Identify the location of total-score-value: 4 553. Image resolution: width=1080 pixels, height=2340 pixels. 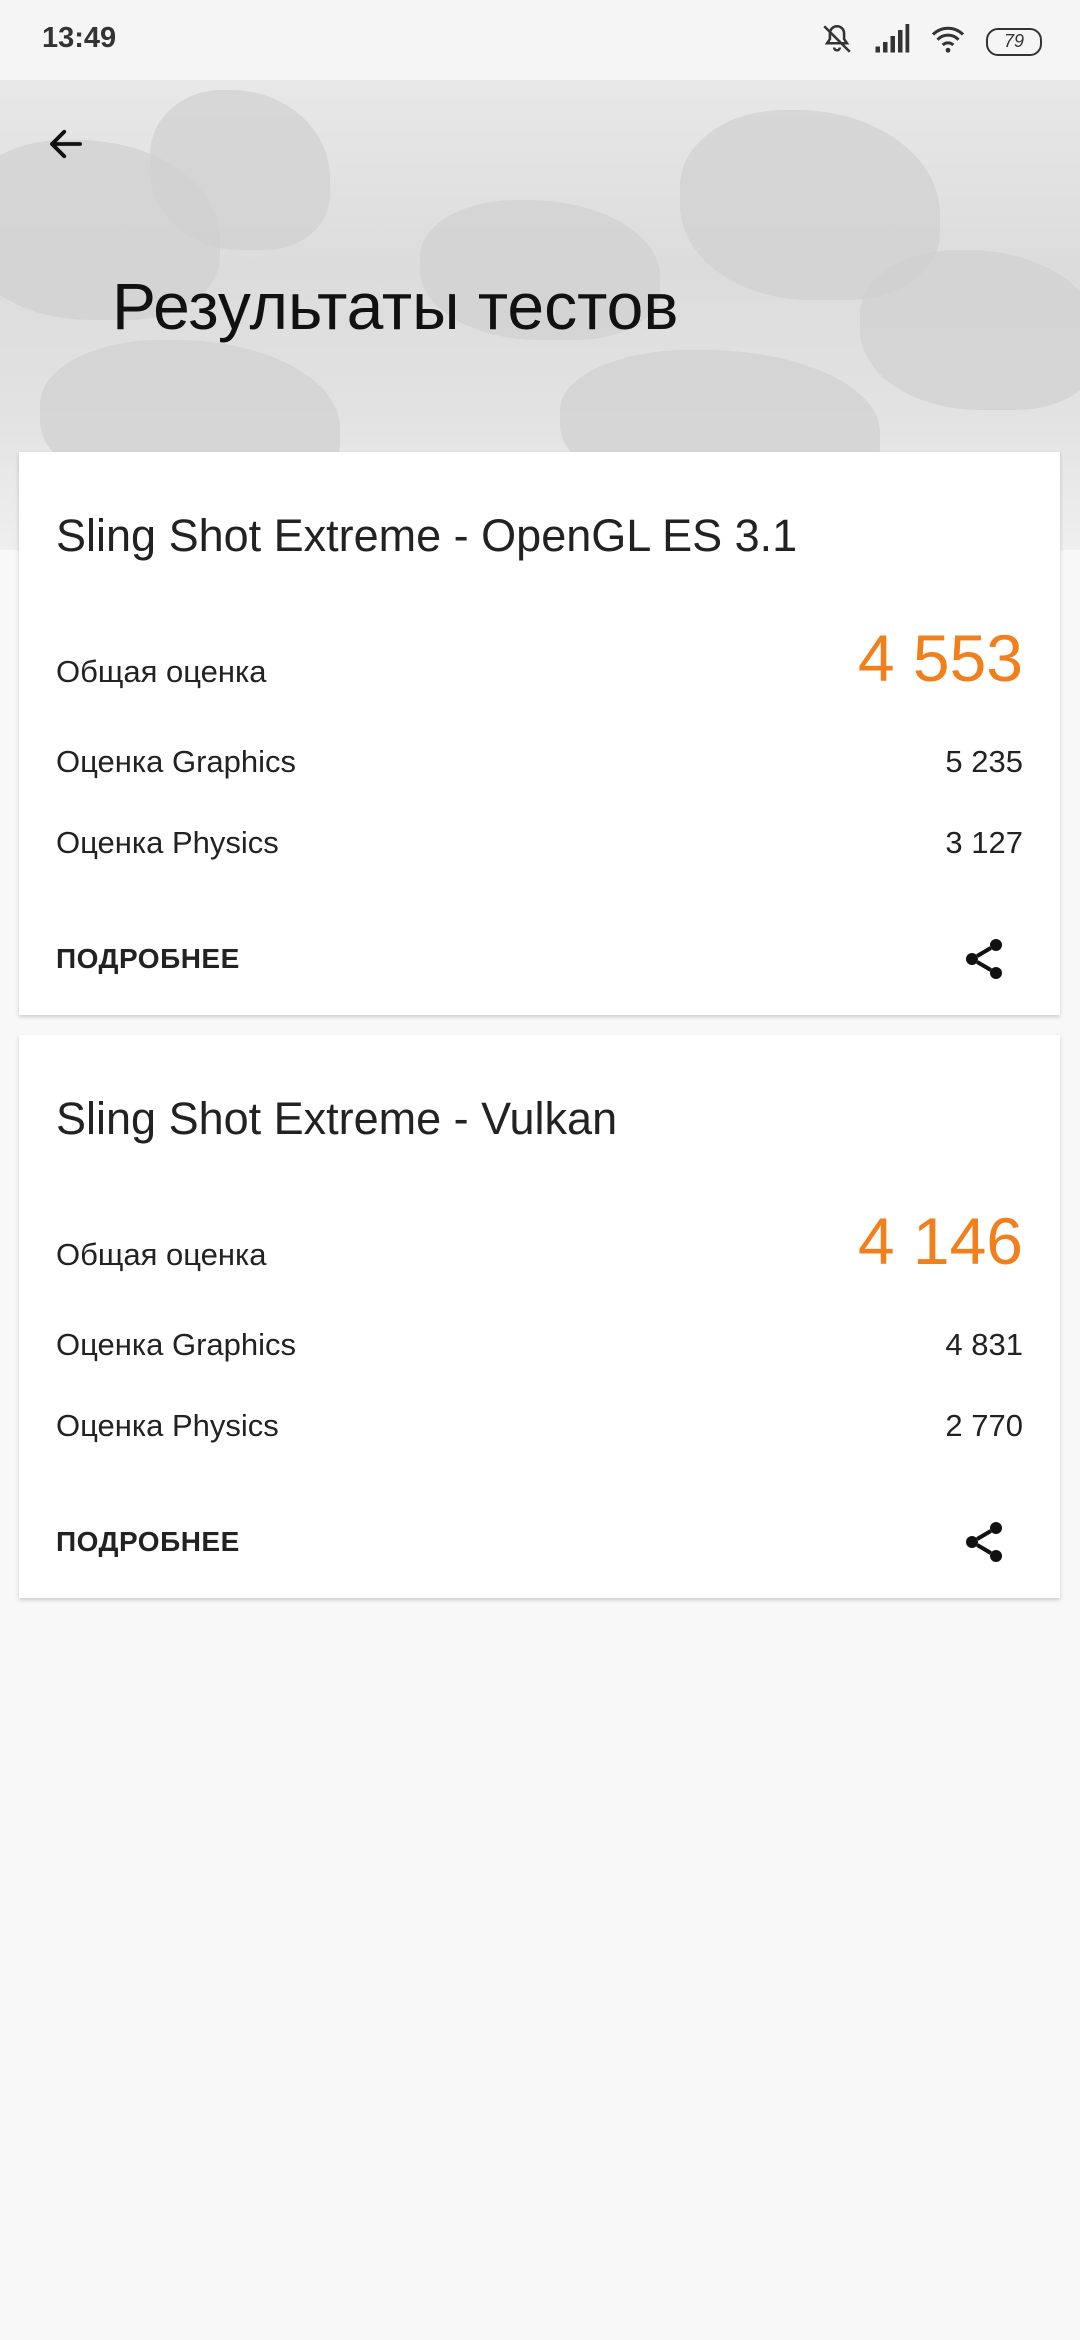
(940, 658).